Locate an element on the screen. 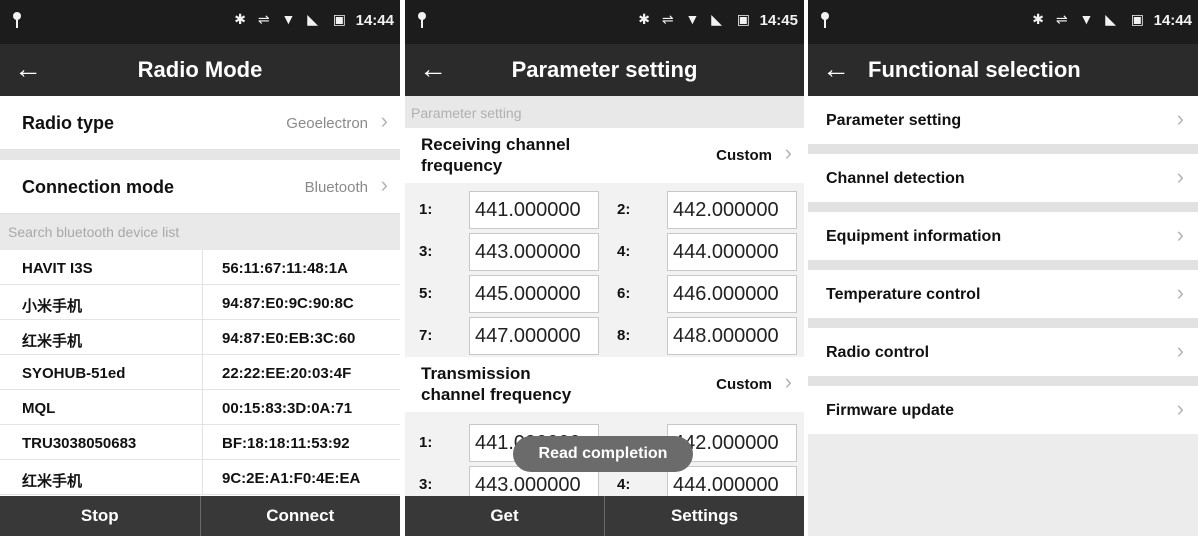 This screenshot has width=1198, height=536. menu-item-label: Parameter setting is located at coordinates (894, 120).